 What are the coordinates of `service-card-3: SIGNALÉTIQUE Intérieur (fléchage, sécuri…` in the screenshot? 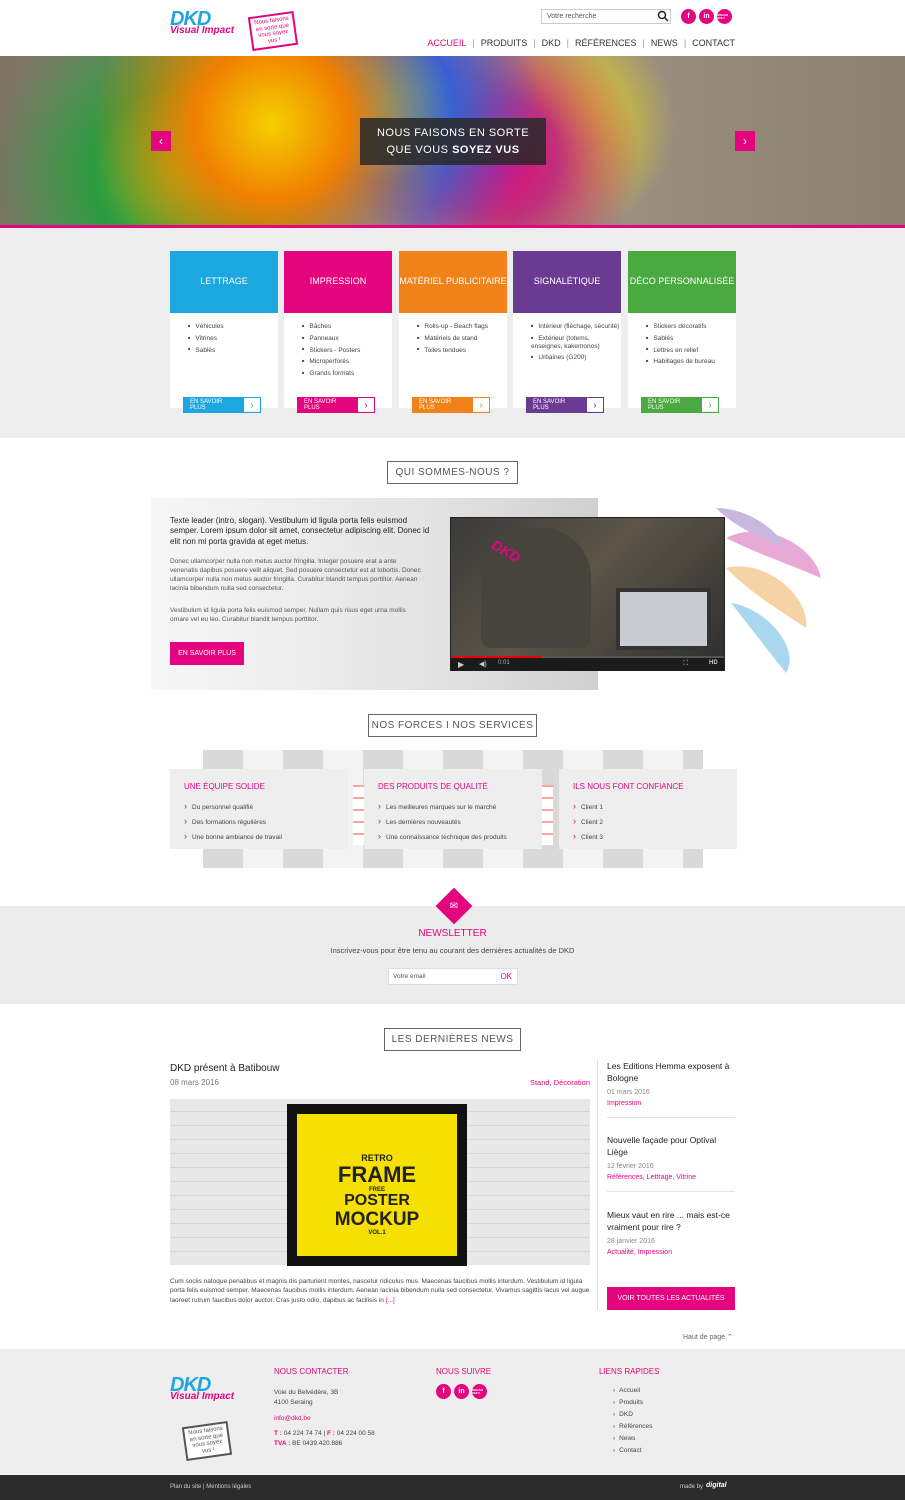 It's located at (567, 332).